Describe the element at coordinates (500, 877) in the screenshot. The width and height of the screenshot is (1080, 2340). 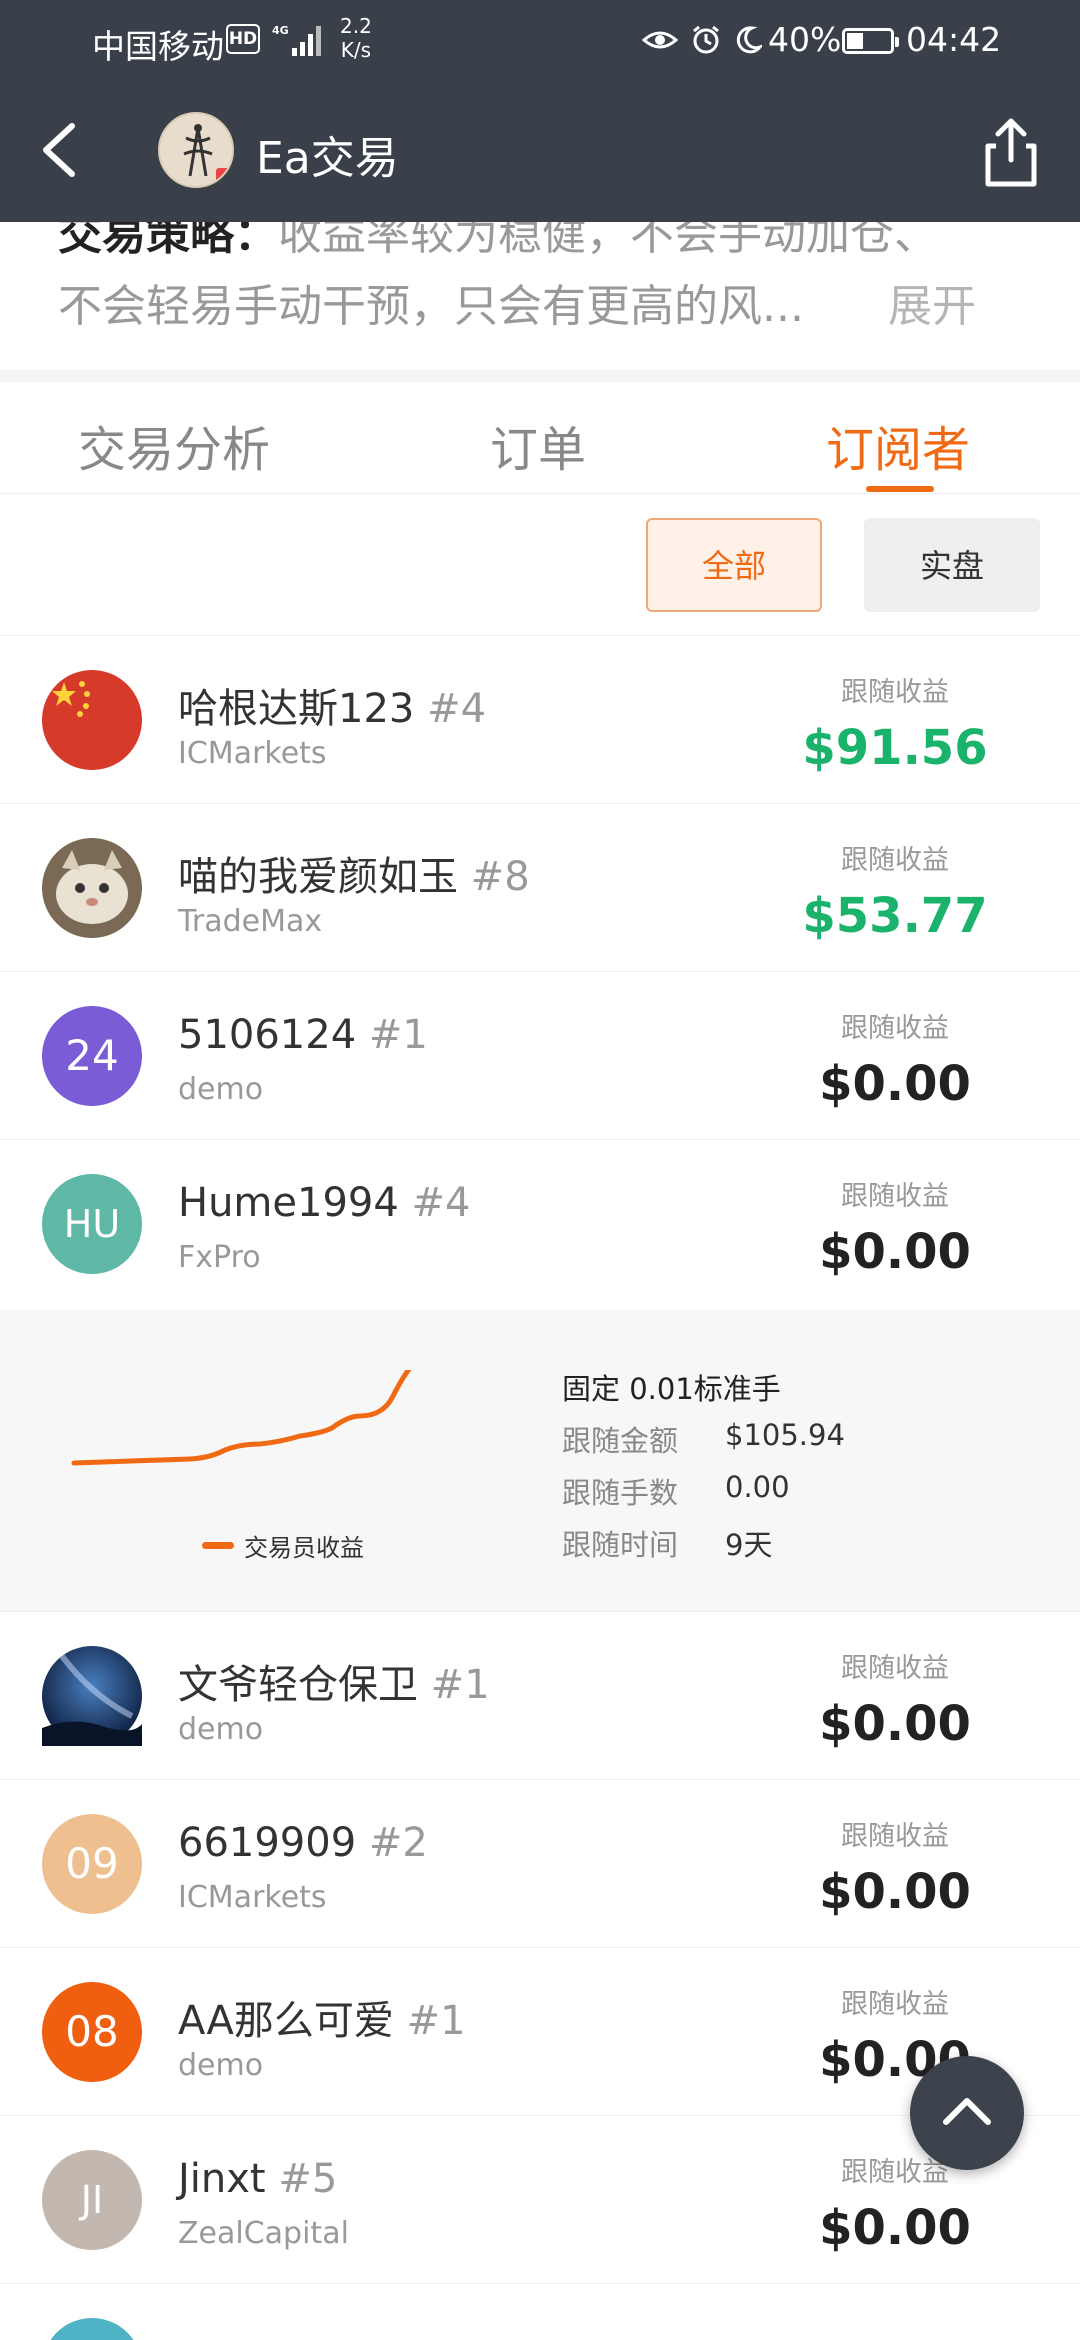
I see `subscriber-rank: #8` at that location.